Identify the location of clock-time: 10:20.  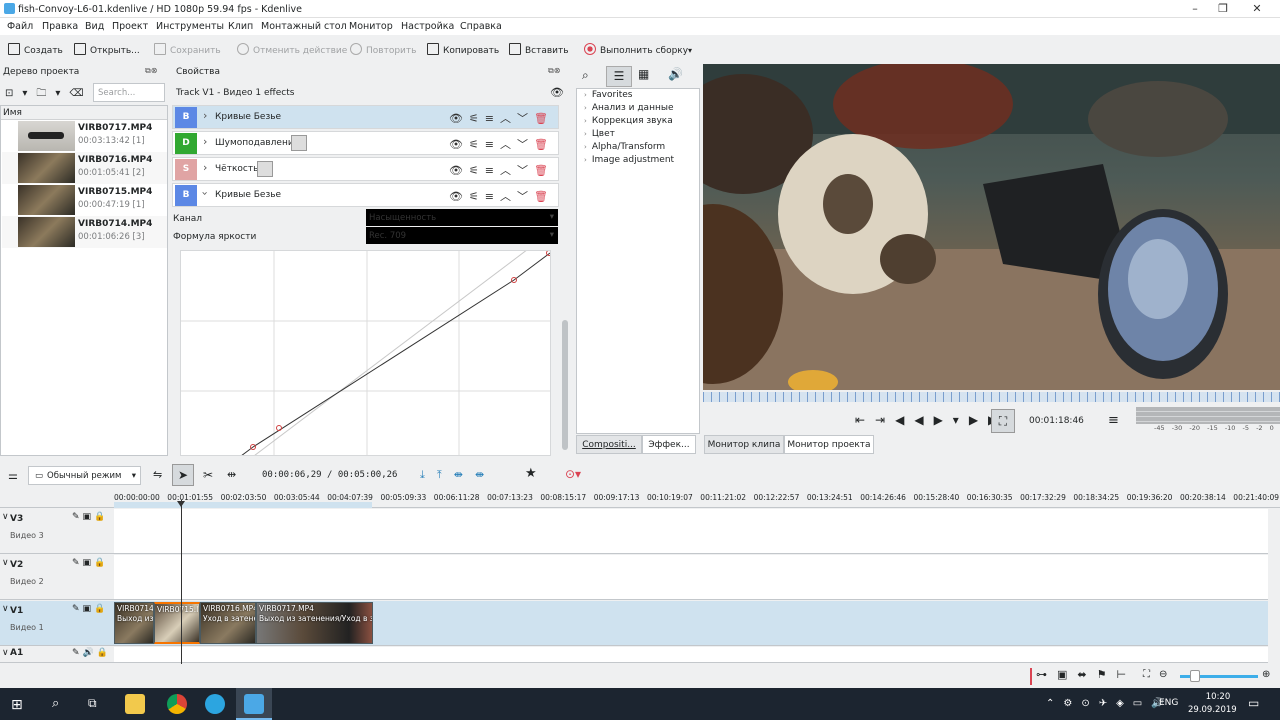
(1218, 697).